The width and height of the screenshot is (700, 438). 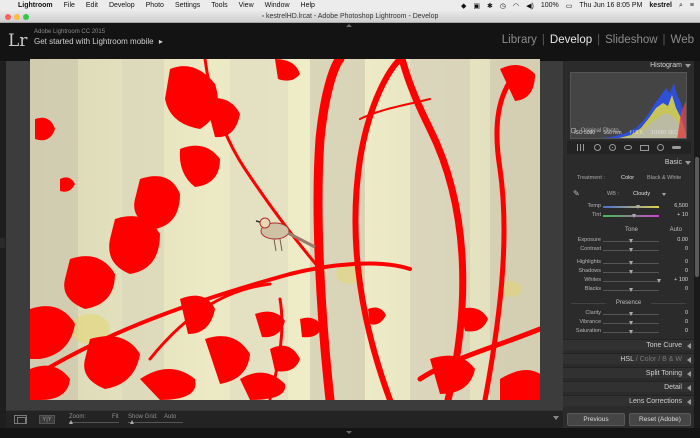 What do you see at coordinates (610, 5) in the screenshot?
I see `clock: Thu Jun 16 8:05 PM` at bounding box center [610, 5].